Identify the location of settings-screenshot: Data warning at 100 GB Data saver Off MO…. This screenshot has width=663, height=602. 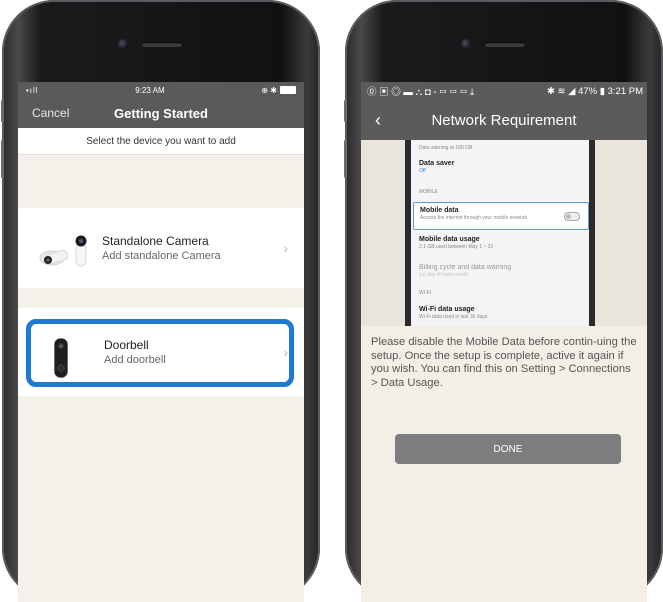
(504, 233).